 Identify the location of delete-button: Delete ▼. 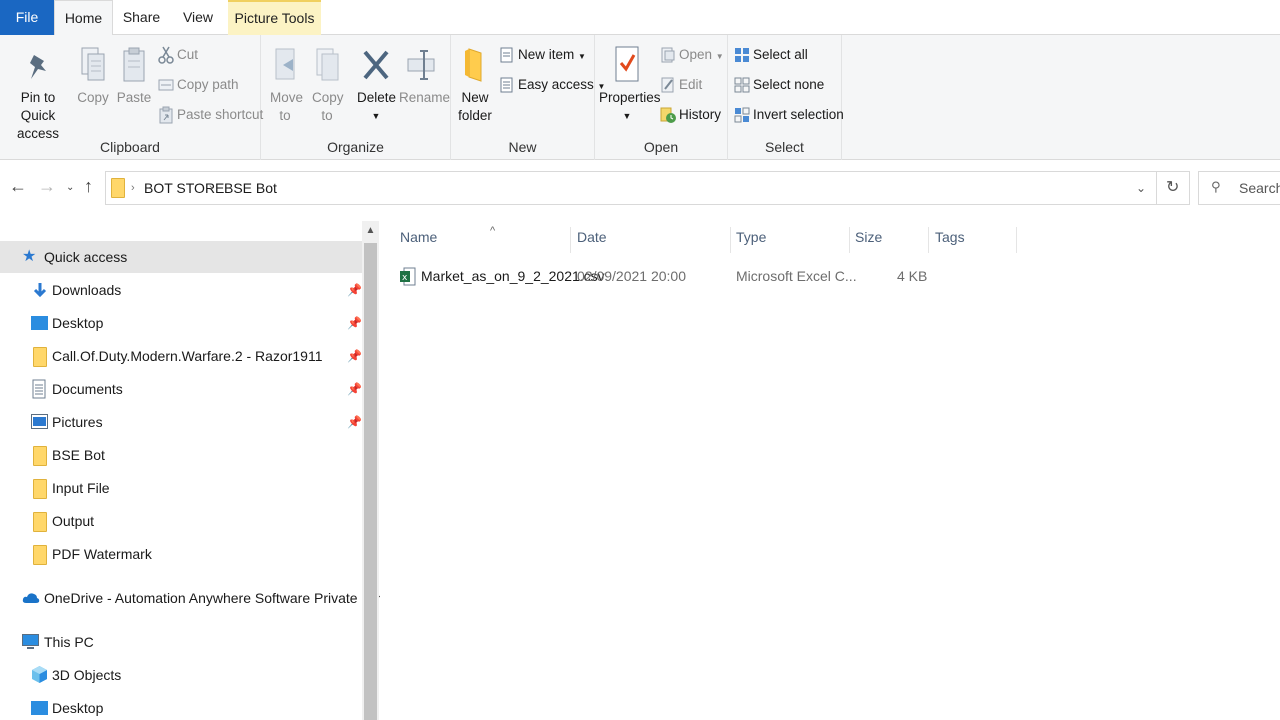
(376, 85).